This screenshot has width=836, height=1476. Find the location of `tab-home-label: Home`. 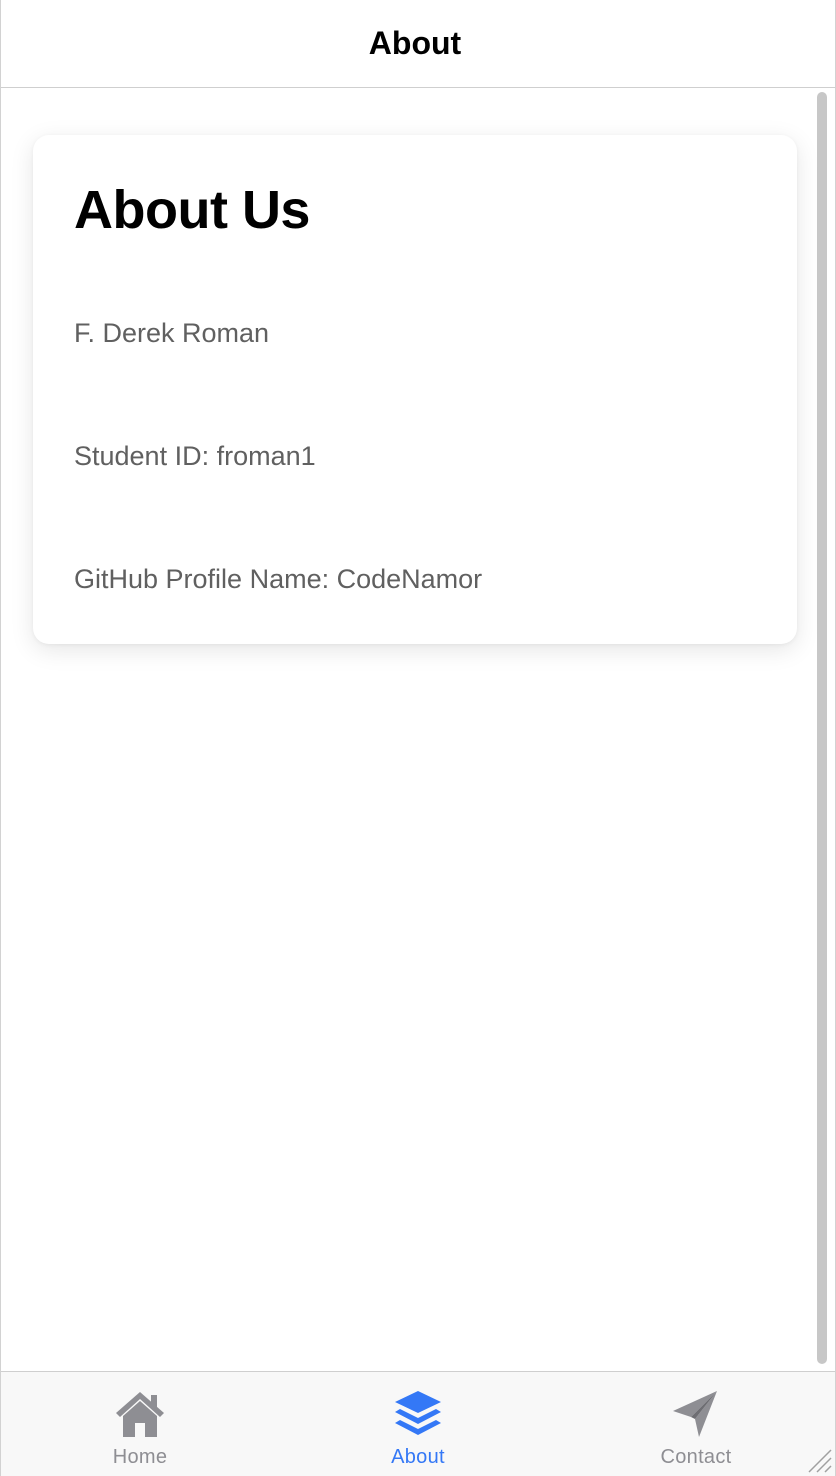

tab-home-label: Home is located at coordinates (140, 1457).